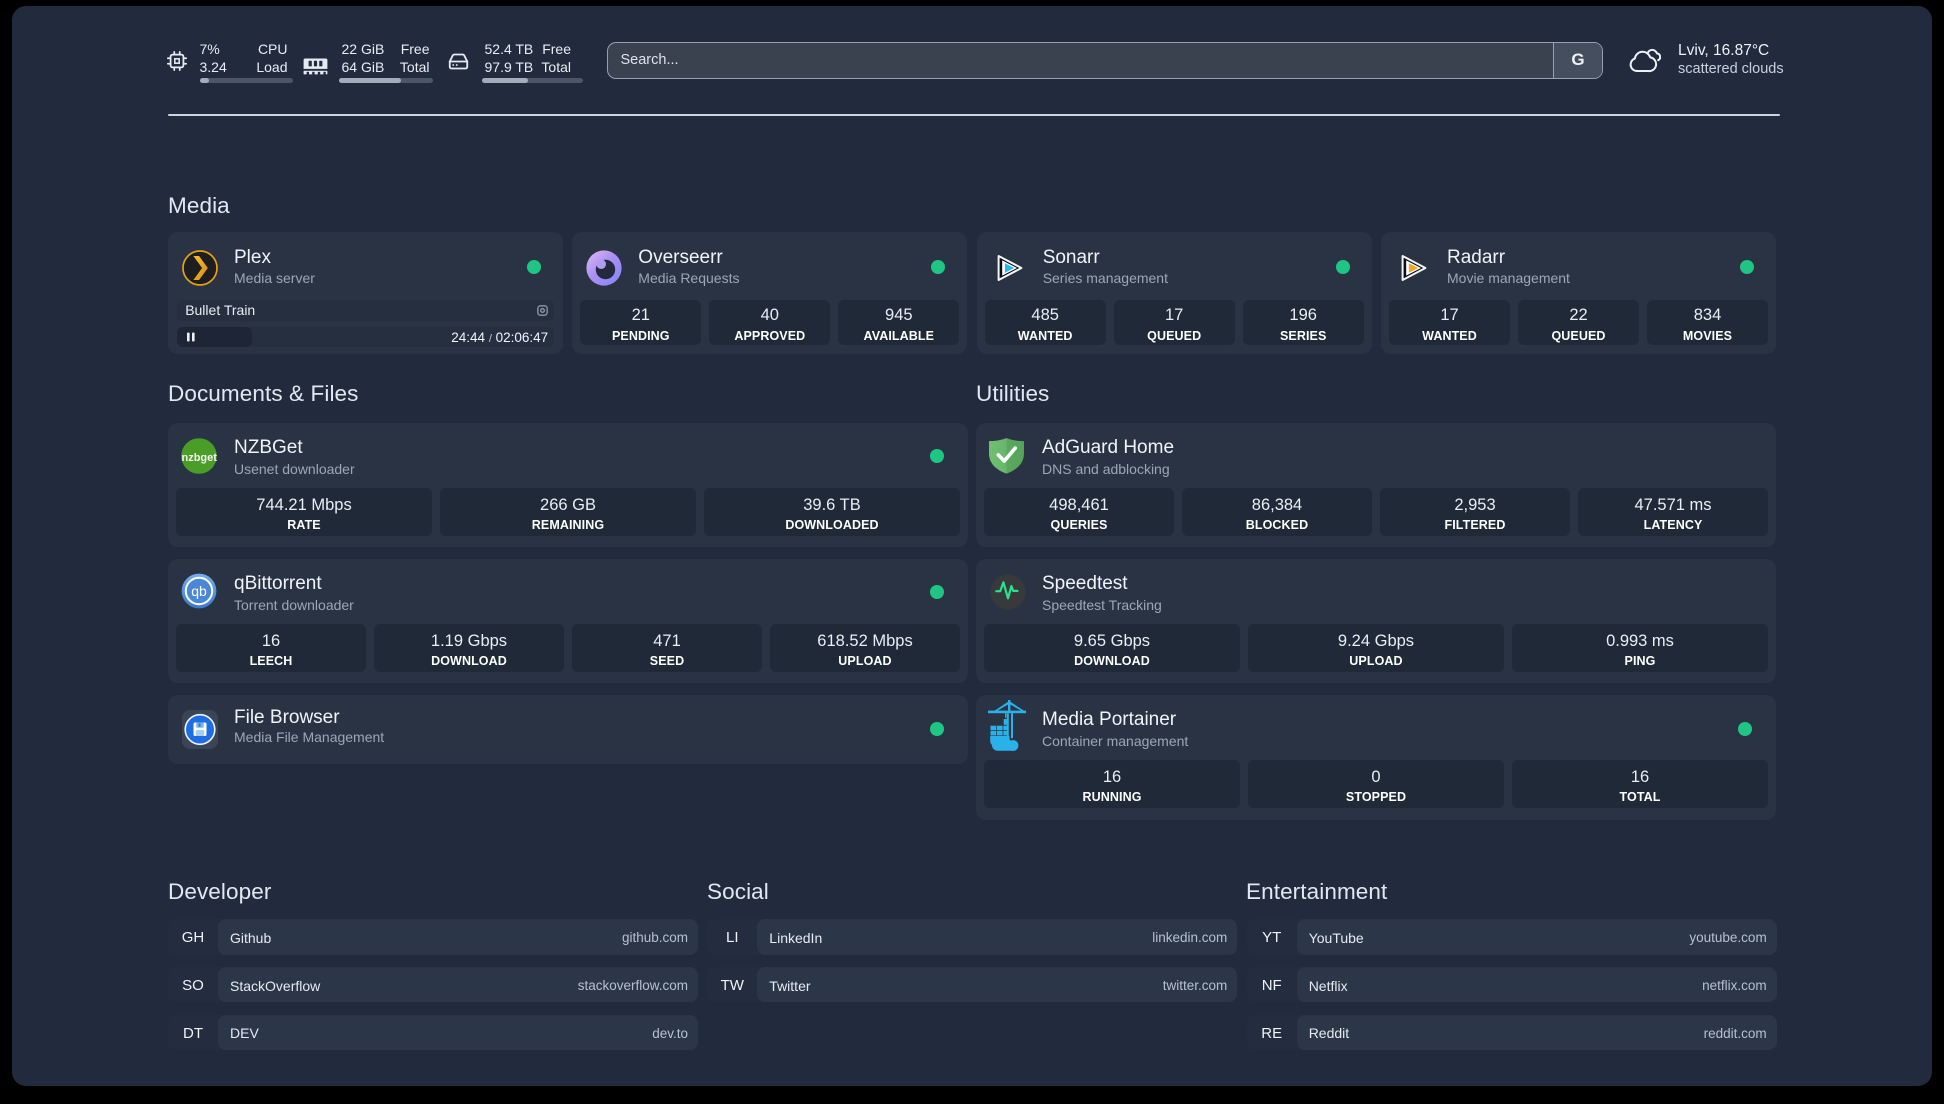  Describe the element at coordinates (199, 591) in the screenshot. I see `svg-text: qb` at that location.